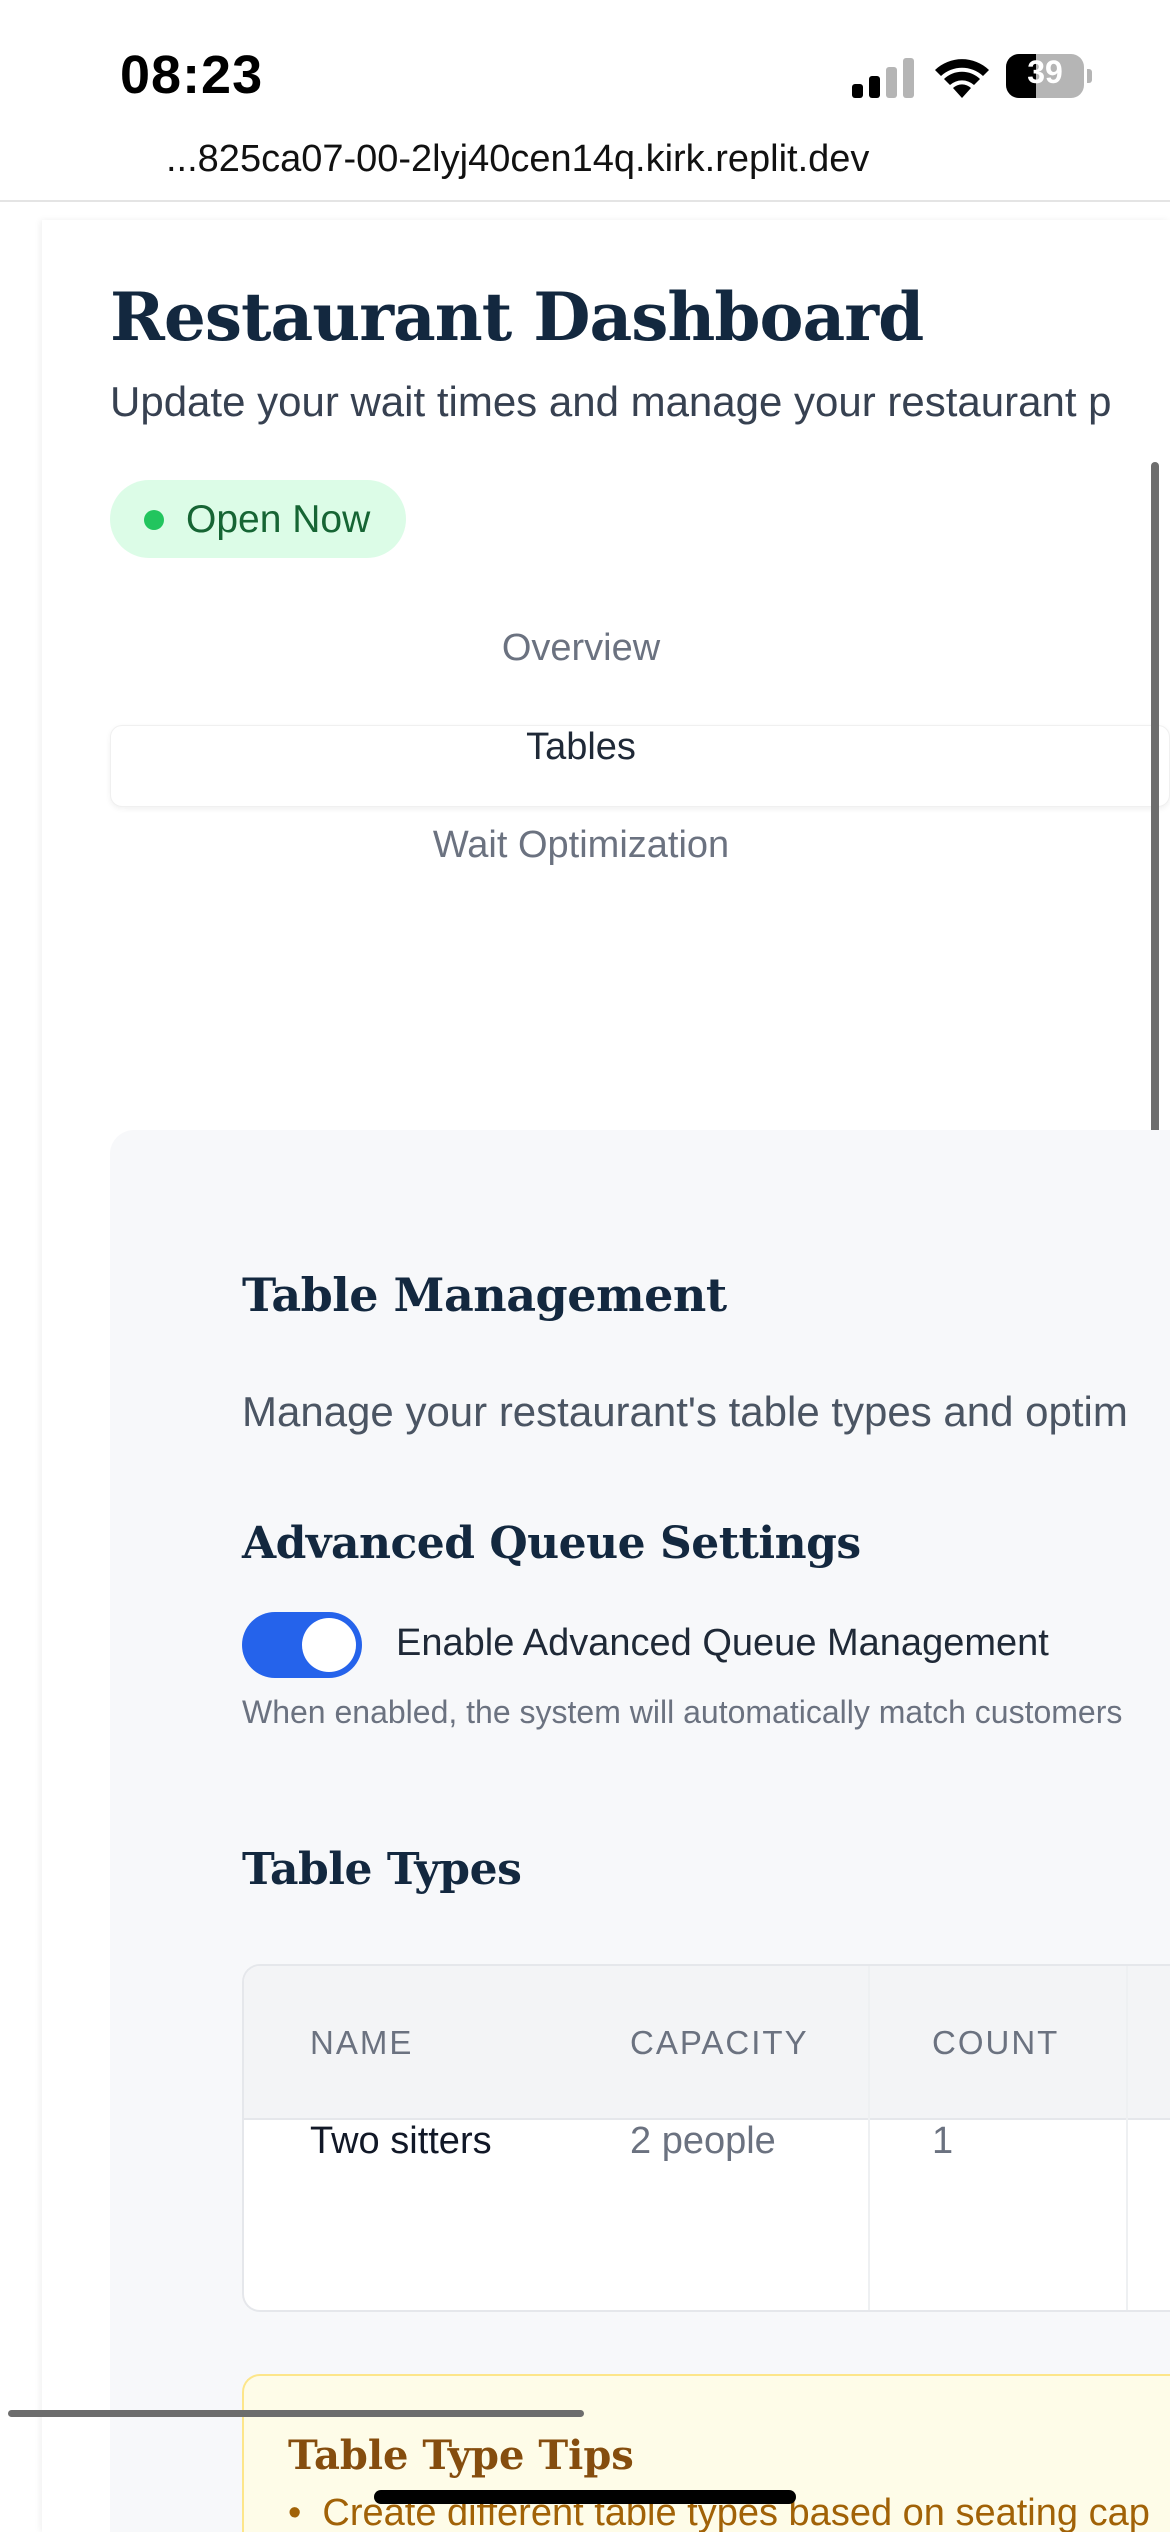  I want to click on advanced-queue-toggle-label: Enable Advanced Queue Management, so click(722, 1643).